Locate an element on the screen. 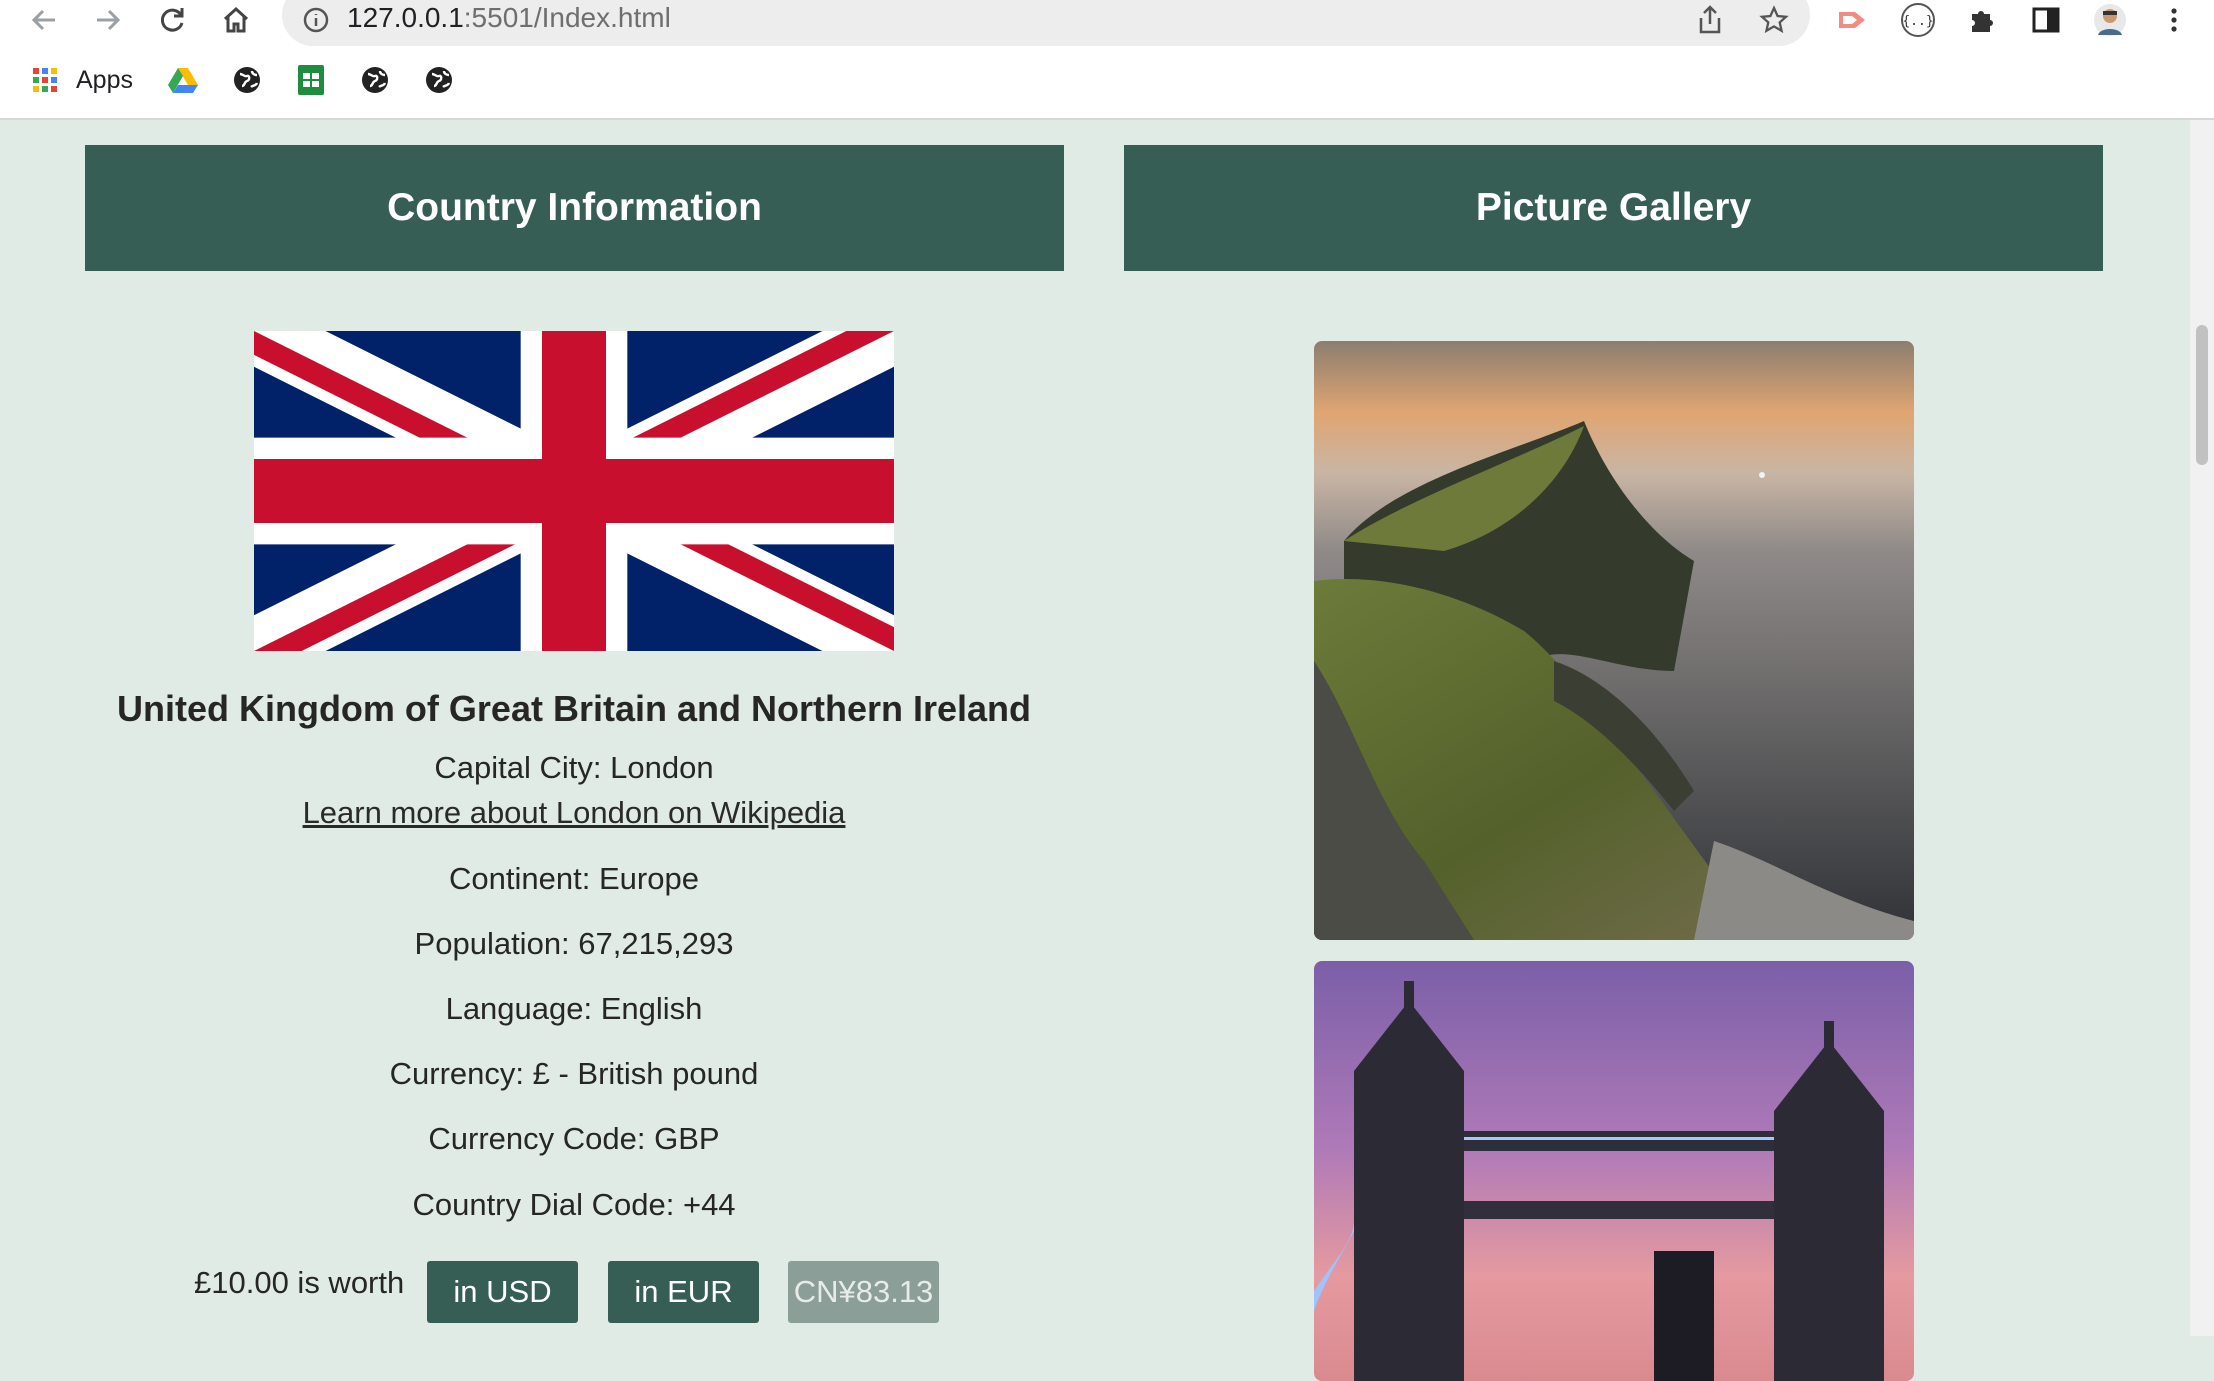 This screenshot has height=1381, width=2214. google-drive-icon is located at coordinates (183, 80).